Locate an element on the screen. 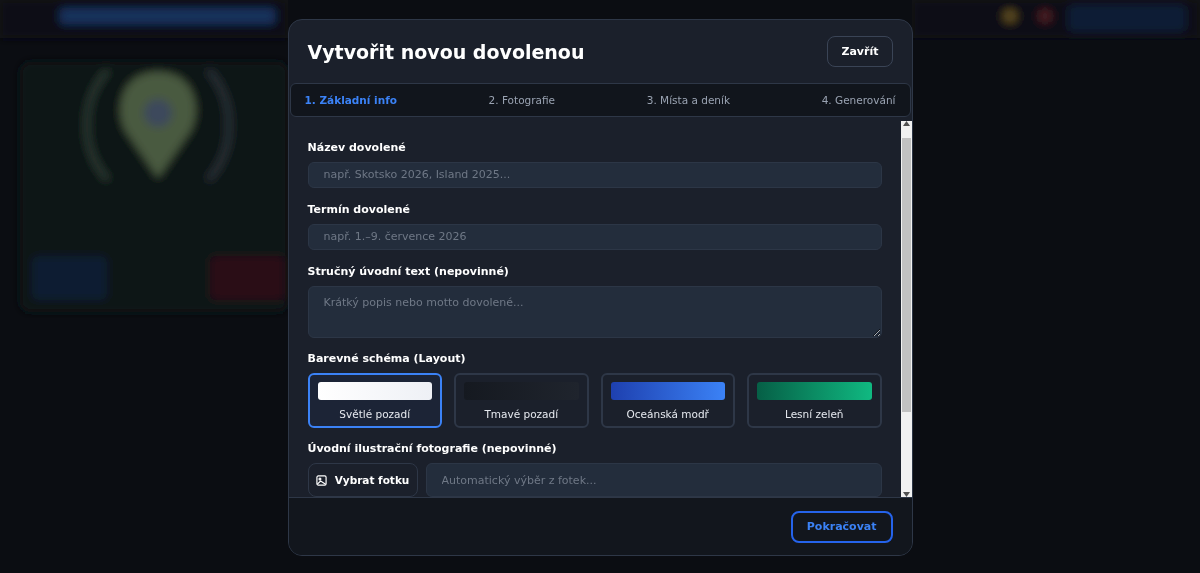 This screenshot has width=1200, height=573. option-label: Lesní zeleň is located at coordinates (814, 413).